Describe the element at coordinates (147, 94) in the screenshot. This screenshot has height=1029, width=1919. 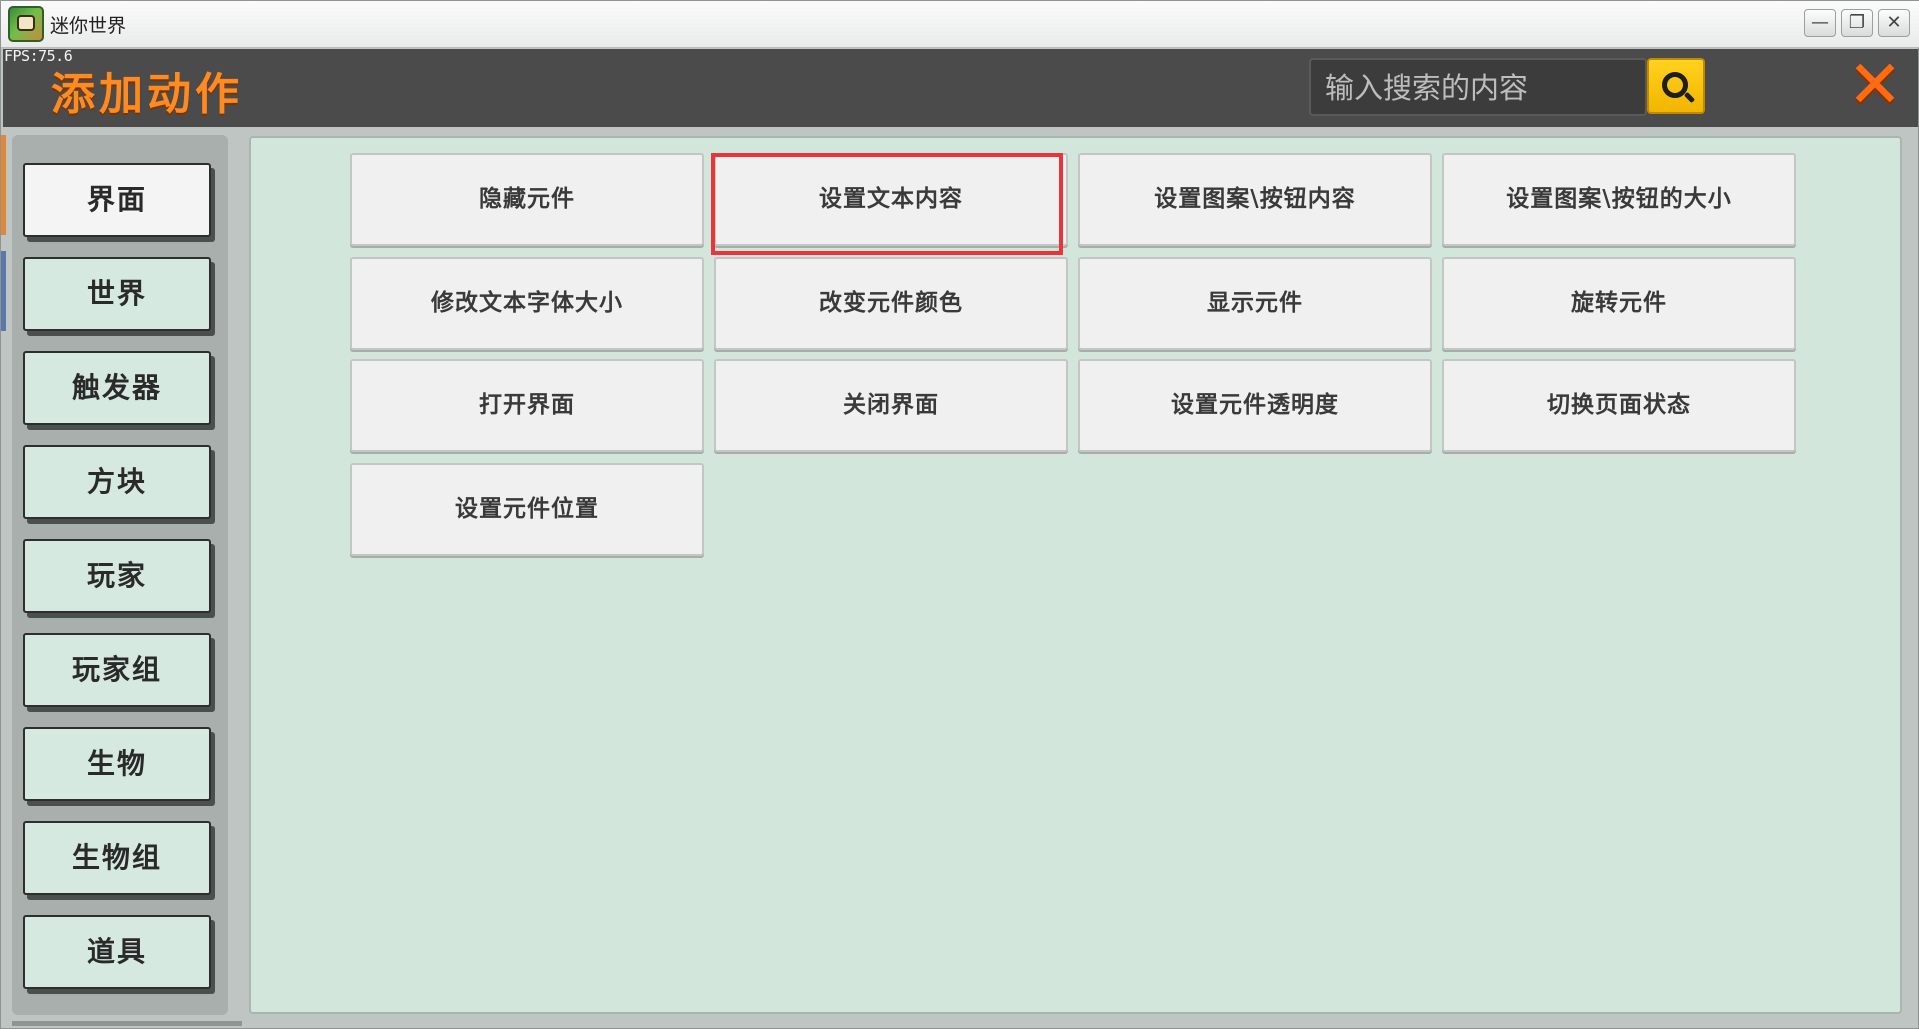
I see `page-title: 添加动作` at that location.